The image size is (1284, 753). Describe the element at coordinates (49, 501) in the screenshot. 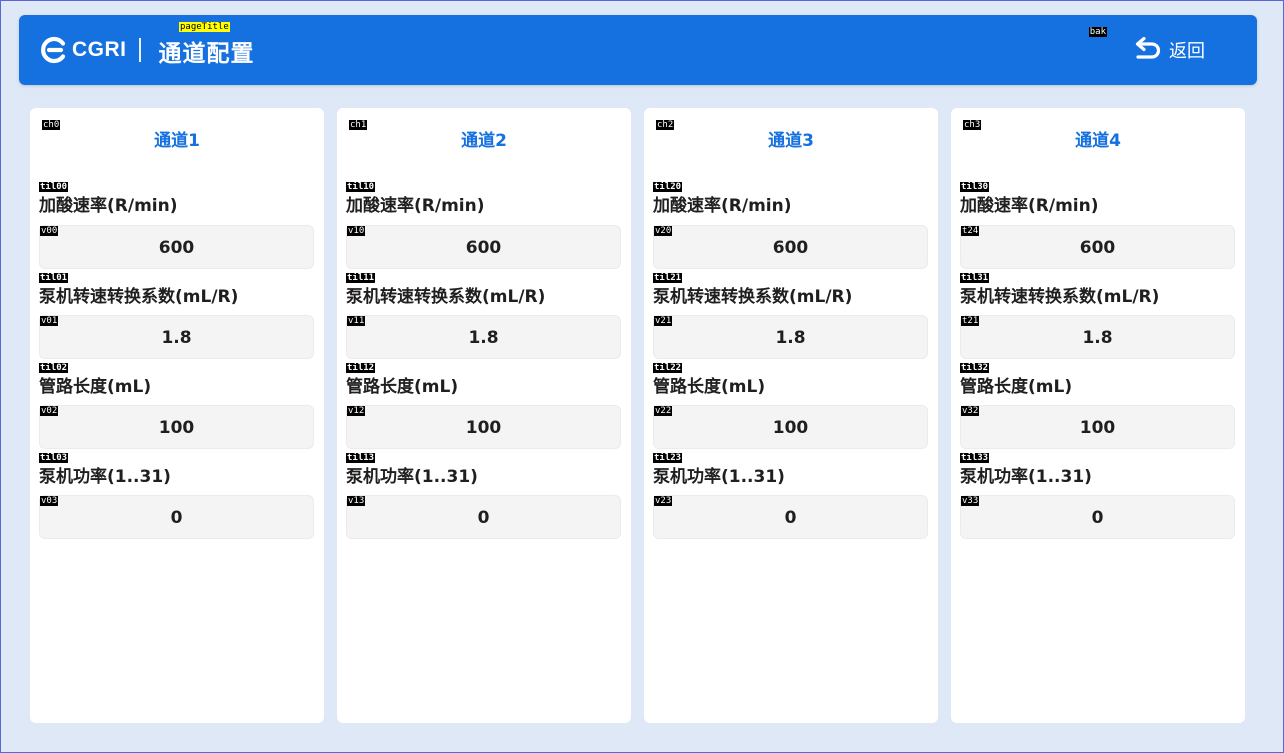

I see `field-value-tag: v03` at that location.